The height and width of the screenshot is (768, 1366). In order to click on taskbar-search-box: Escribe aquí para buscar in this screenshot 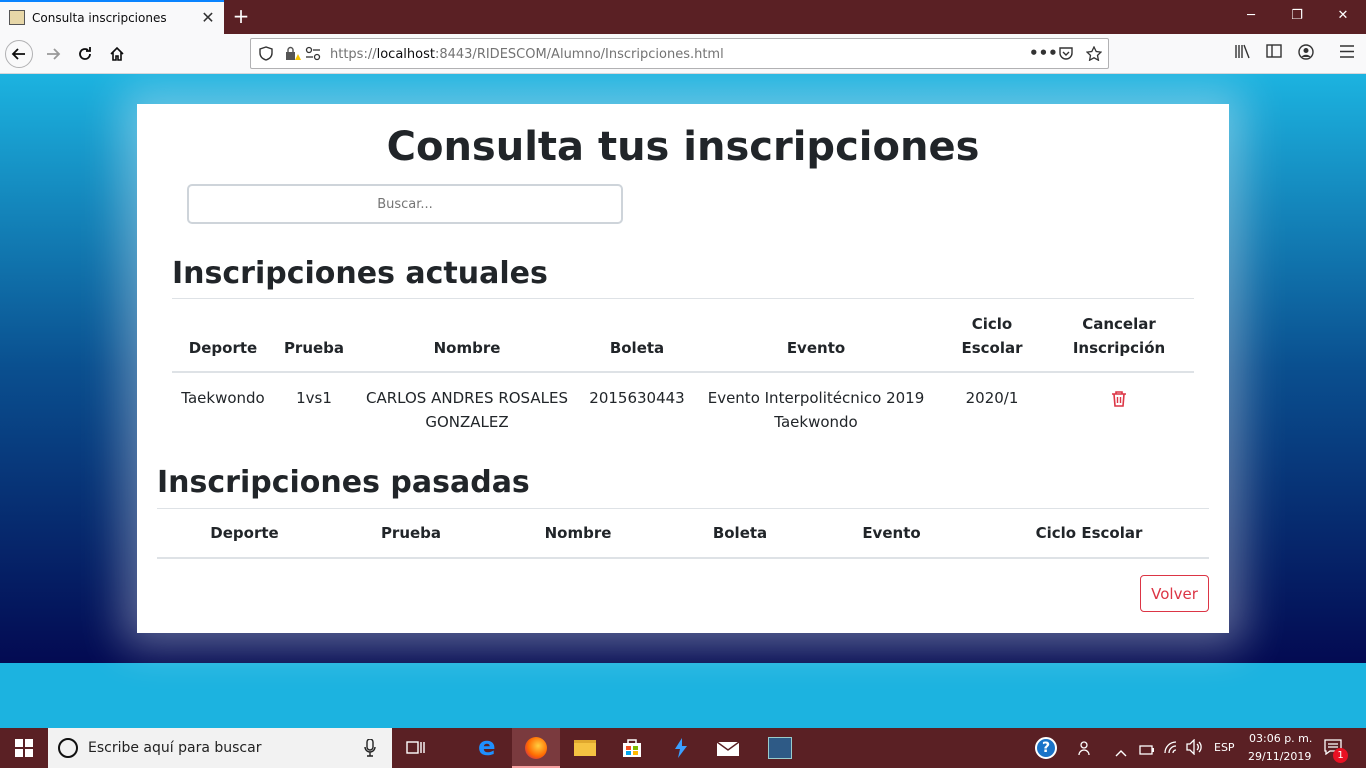, I will do `click(220, 748)`.